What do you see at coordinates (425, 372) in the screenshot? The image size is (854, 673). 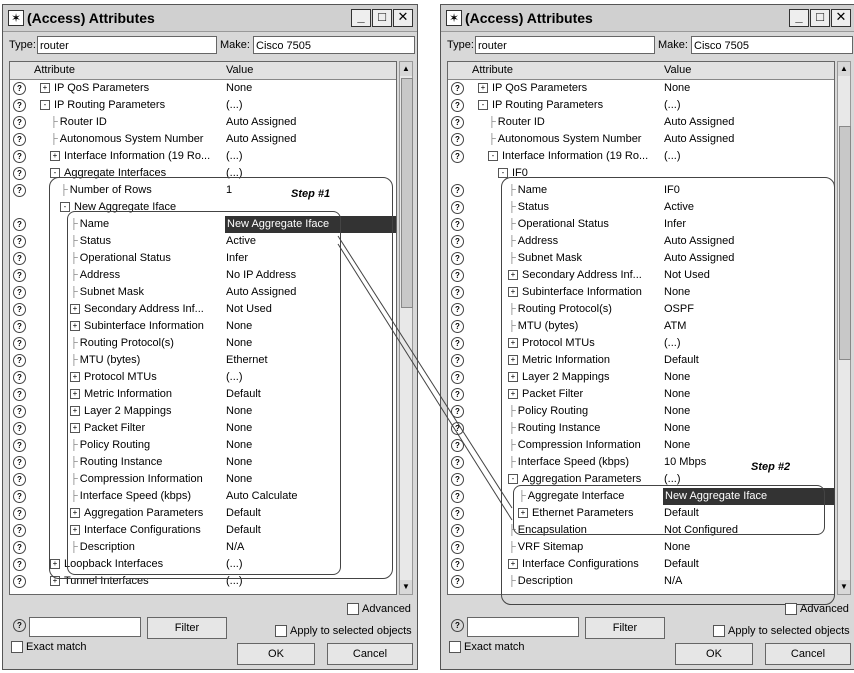 I see `connector-line-top` at bounding box center [425, 372].